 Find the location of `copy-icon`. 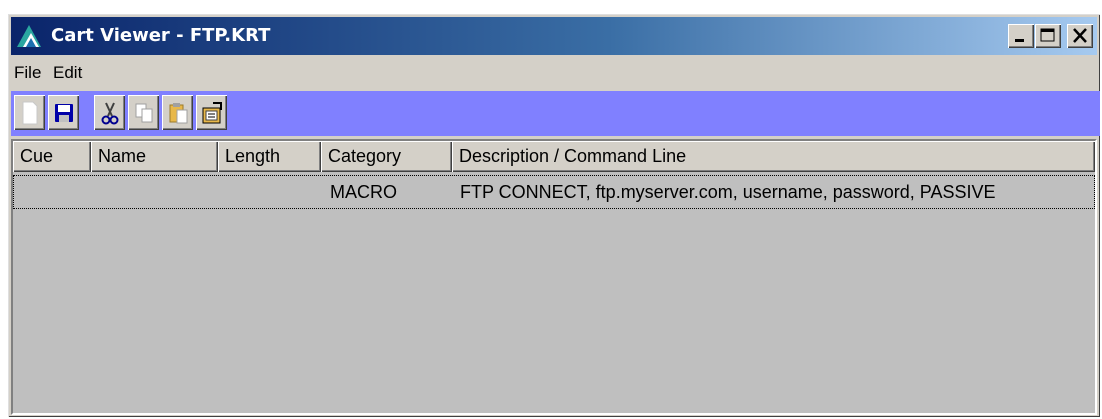

copy-icon is located at coordinates (143, 112).